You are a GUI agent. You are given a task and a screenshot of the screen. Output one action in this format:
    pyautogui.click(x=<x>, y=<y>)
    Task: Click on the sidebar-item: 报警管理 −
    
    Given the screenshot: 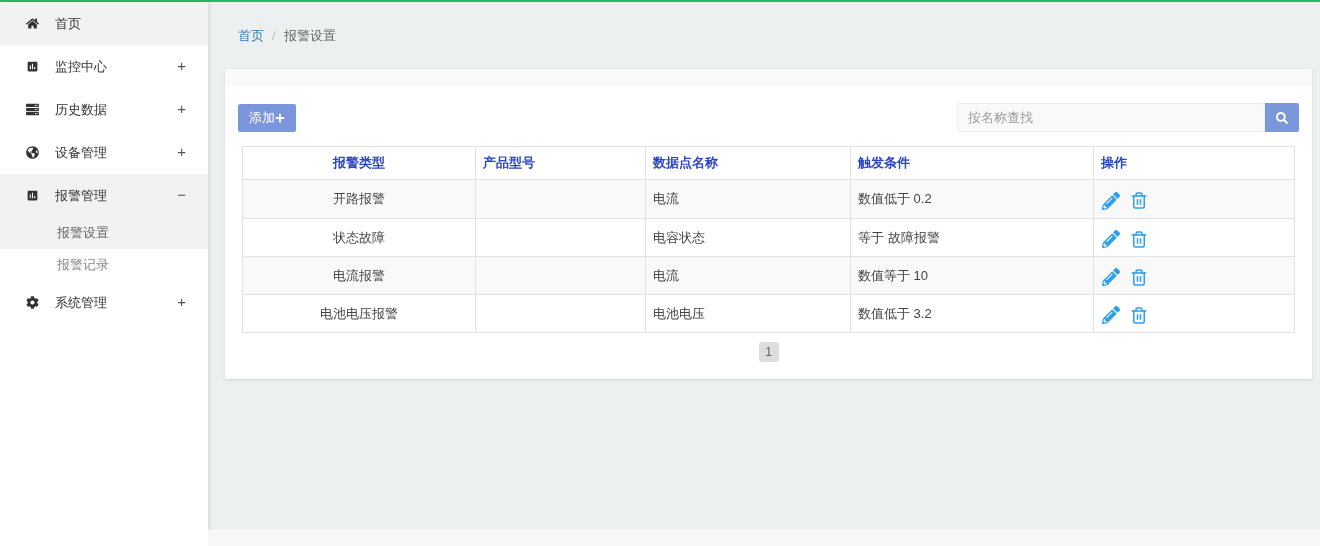 What is the action you would take?
    pyautogui.click(x=104, y=195)
    